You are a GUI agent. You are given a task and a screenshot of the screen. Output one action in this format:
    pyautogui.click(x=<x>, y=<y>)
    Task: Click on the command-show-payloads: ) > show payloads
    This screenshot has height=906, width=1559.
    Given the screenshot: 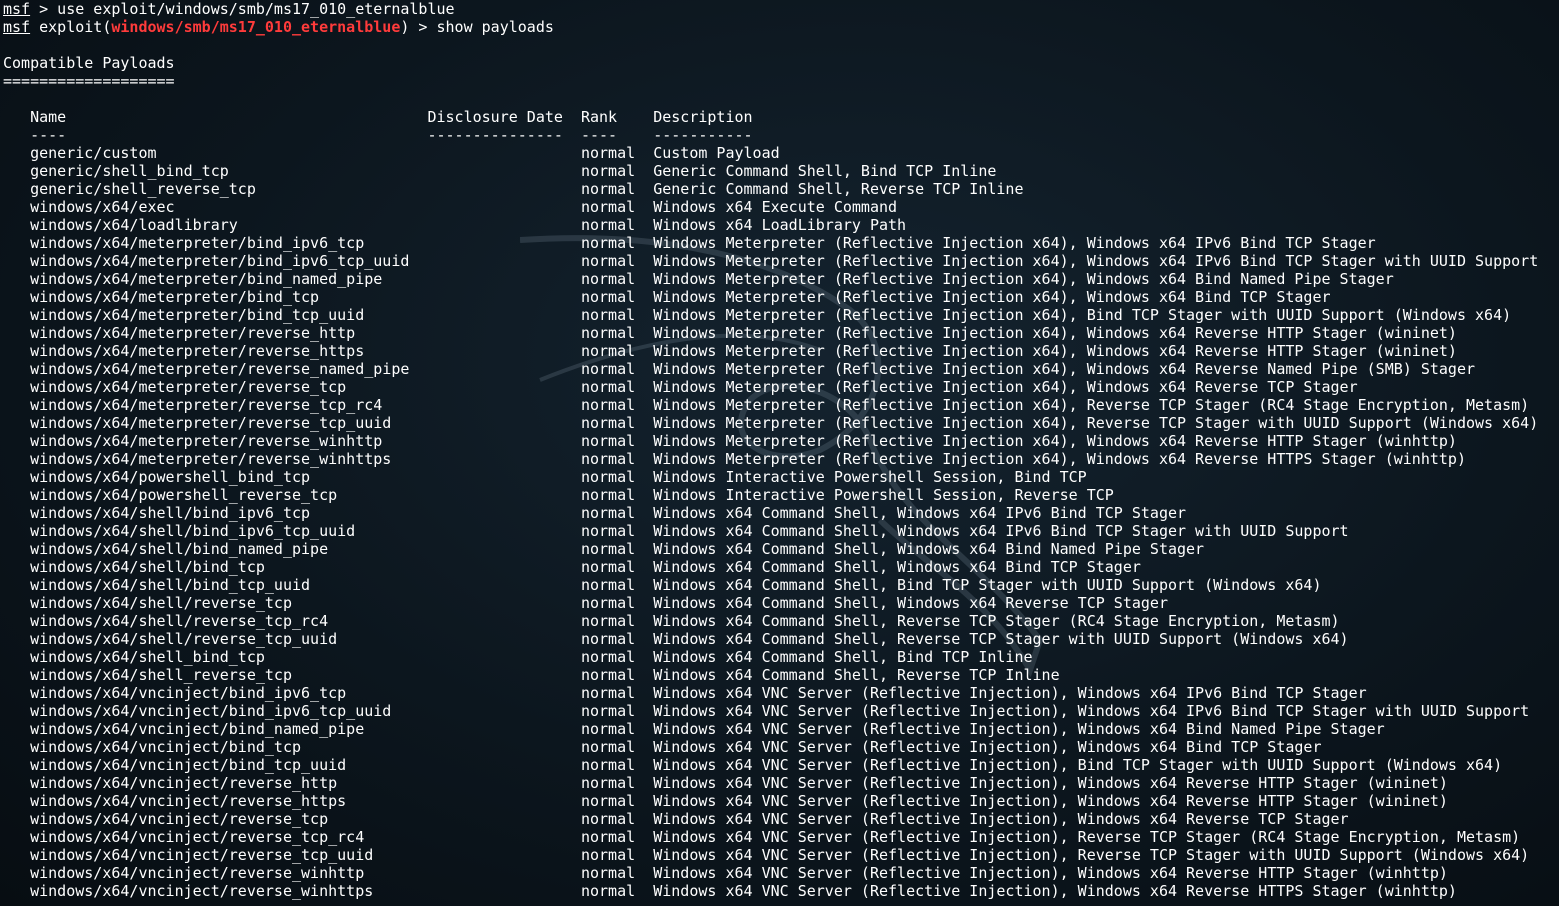 What is the action you would take?
    pyautogui.click(x=477, y=27)
    